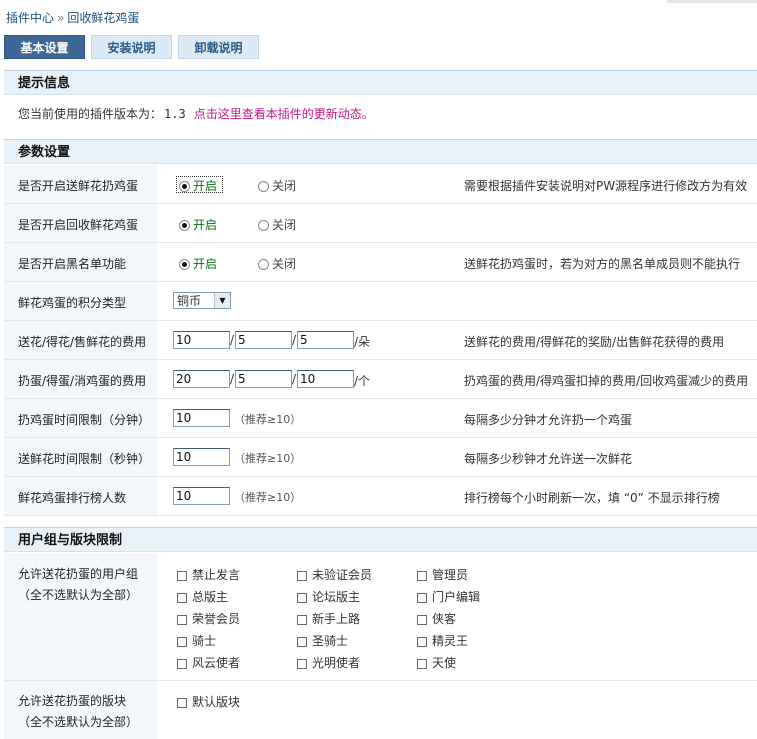 The image size is (757, 739). What do you see at coordinates (444, 619) in the screenshot?
I see `user-group-label: 侠客` at bounding box center [444, 619].